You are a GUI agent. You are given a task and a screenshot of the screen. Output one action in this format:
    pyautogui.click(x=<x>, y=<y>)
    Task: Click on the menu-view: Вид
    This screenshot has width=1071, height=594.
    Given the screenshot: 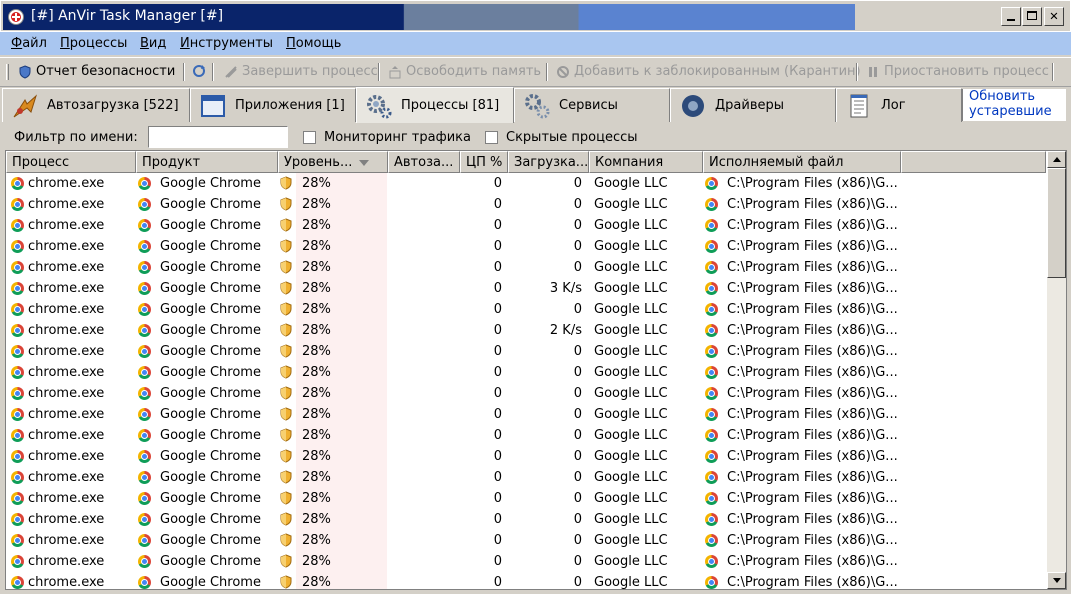 What is the action you would take?
    pyautogui.click(x=153, y=43)
    